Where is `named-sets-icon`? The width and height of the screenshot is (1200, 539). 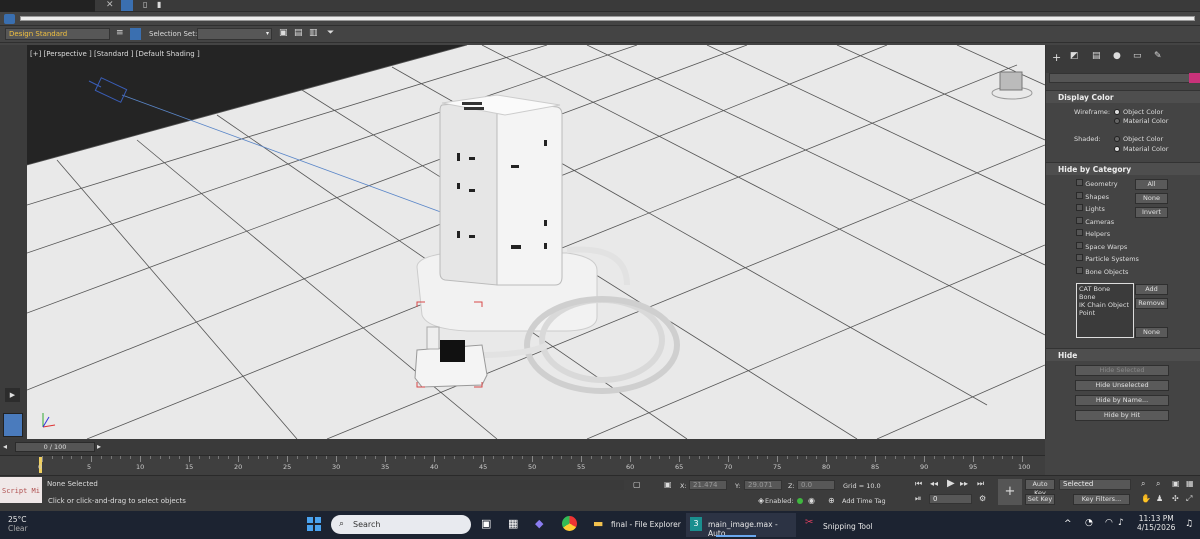
named-sets-icon is located at coordinates (135, 34).